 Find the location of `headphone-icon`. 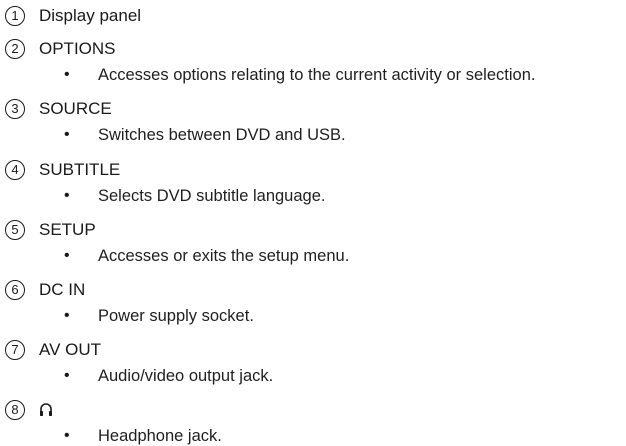

headphone-icon is located at coordinates (46, 409).